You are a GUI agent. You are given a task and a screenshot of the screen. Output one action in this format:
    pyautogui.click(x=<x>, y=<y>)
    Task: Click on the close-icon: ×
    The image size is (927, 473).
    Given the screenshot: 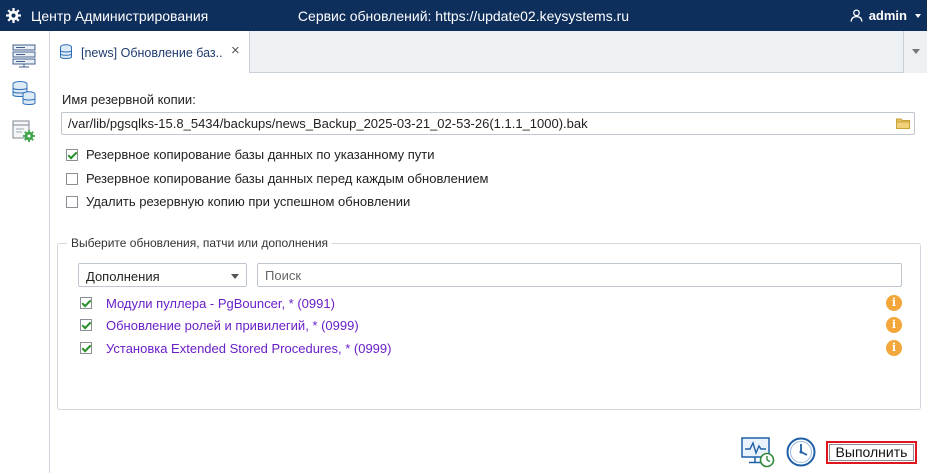 What is the action you would take?
    pyautogui.click(x=235, y=50)
    